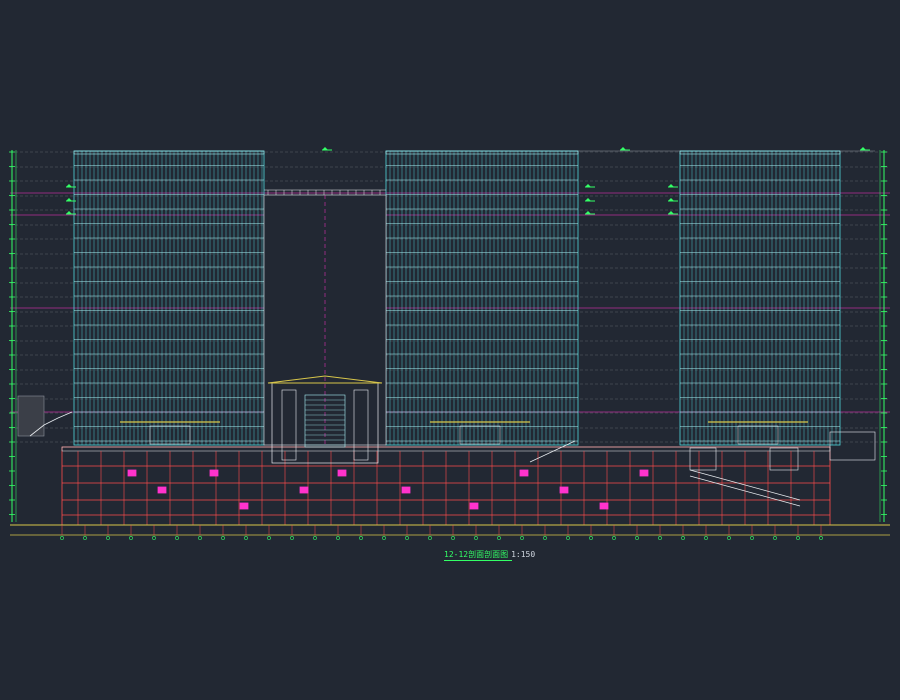 This screenshot has width=900, height=700. I want to click on curtain-wall-block, so click(169, 298).